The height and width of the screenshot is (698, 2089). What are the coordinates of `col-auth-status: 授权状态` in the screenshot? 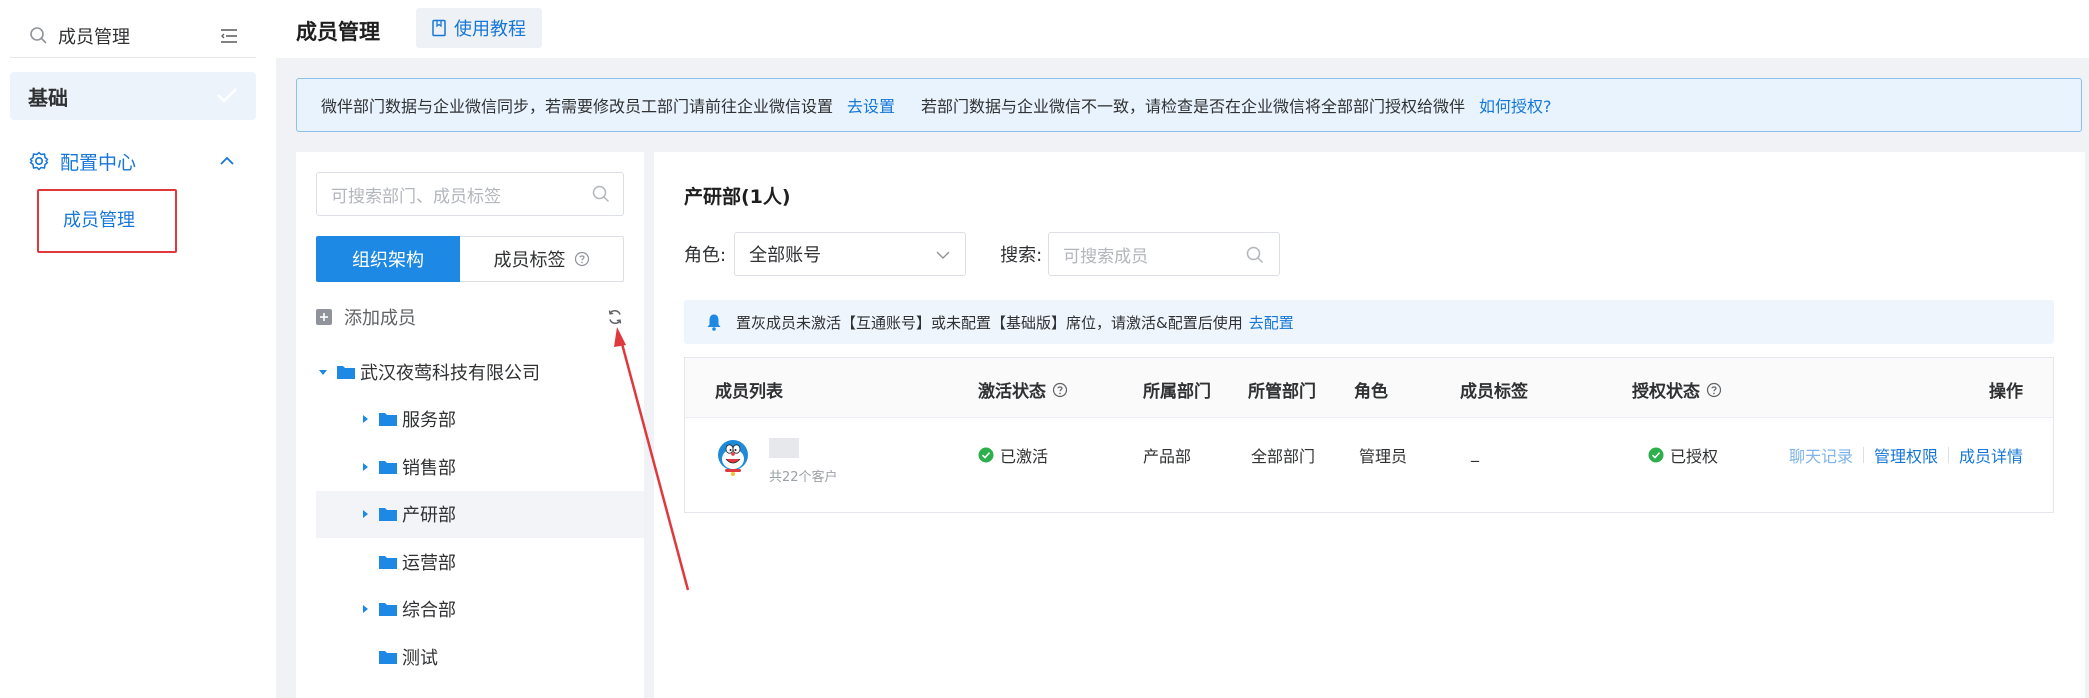 It's located at (1677, 389).